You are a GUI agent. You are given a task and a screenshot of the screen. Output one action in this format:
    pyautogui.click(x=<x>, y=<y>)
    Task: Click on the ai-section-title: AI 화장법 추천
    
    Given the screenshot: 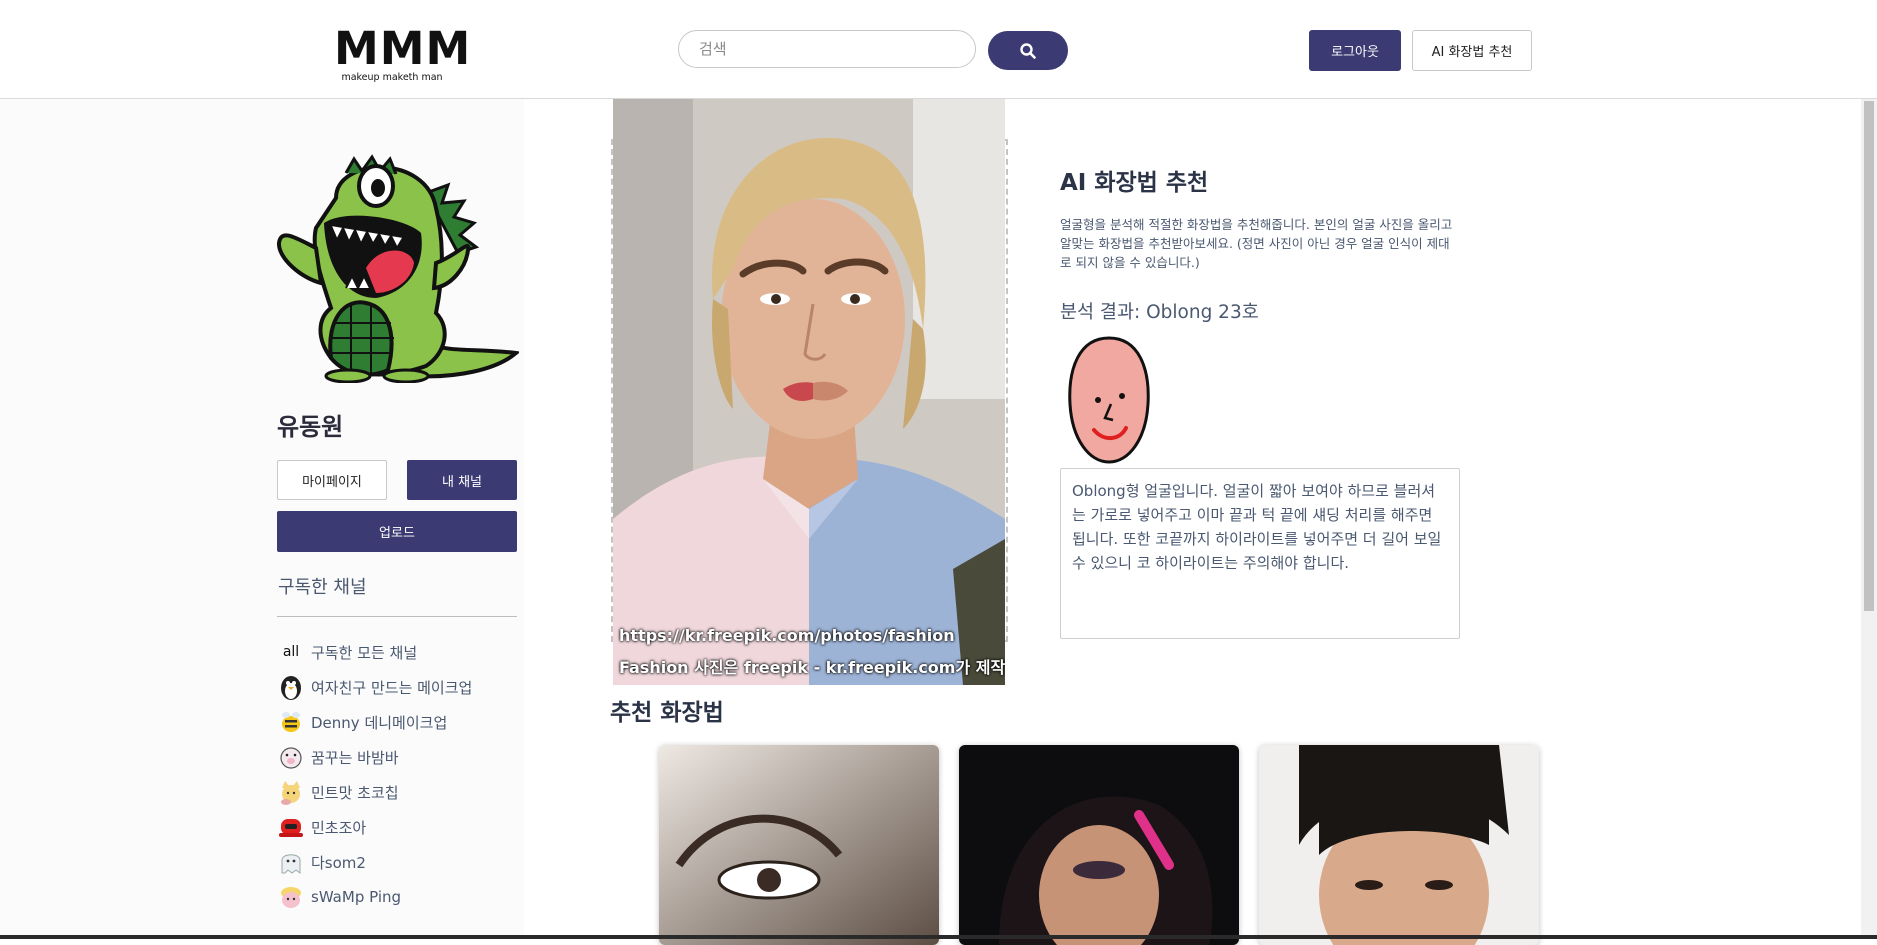 What is the action you would take?
    pyautogui.click(x=1134, y=183)
    